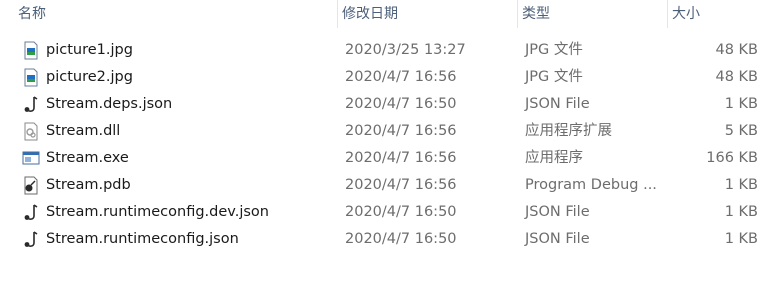 This screenshot has width=769, height=302. Describe the element at coordinates (83, 131) in the screenshot. I see `file-name: Stream.dll` at that location.